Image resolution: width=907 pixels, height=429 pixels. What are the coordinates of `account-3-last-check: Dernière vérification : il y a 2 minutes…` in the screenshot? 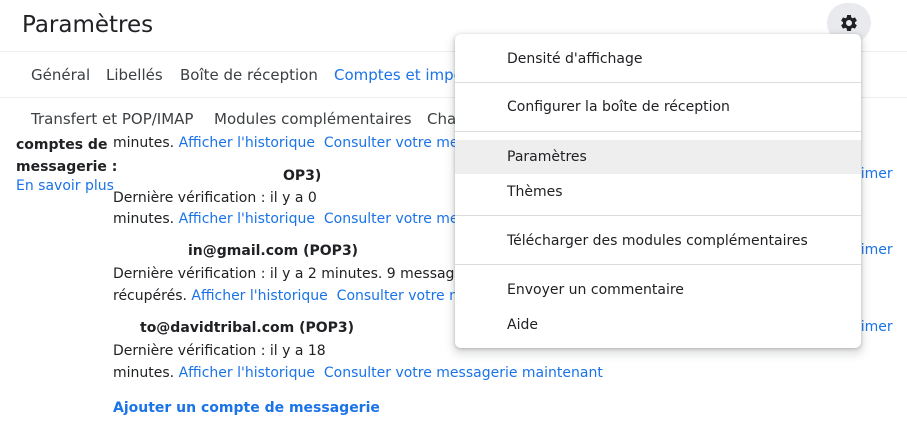 It's located at (288, 274).